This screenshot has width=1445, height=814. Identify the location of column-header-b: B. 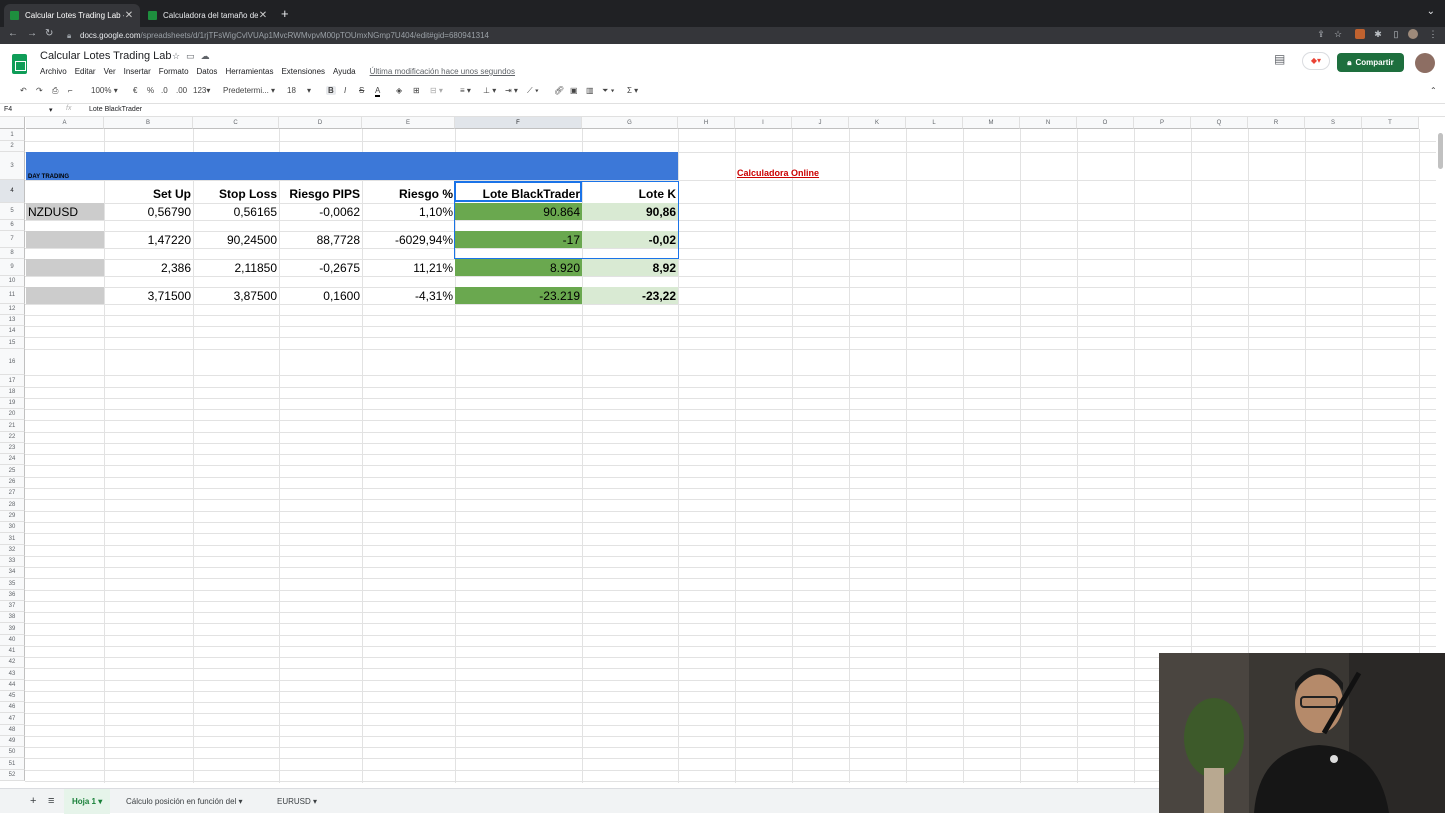
(148, 123).